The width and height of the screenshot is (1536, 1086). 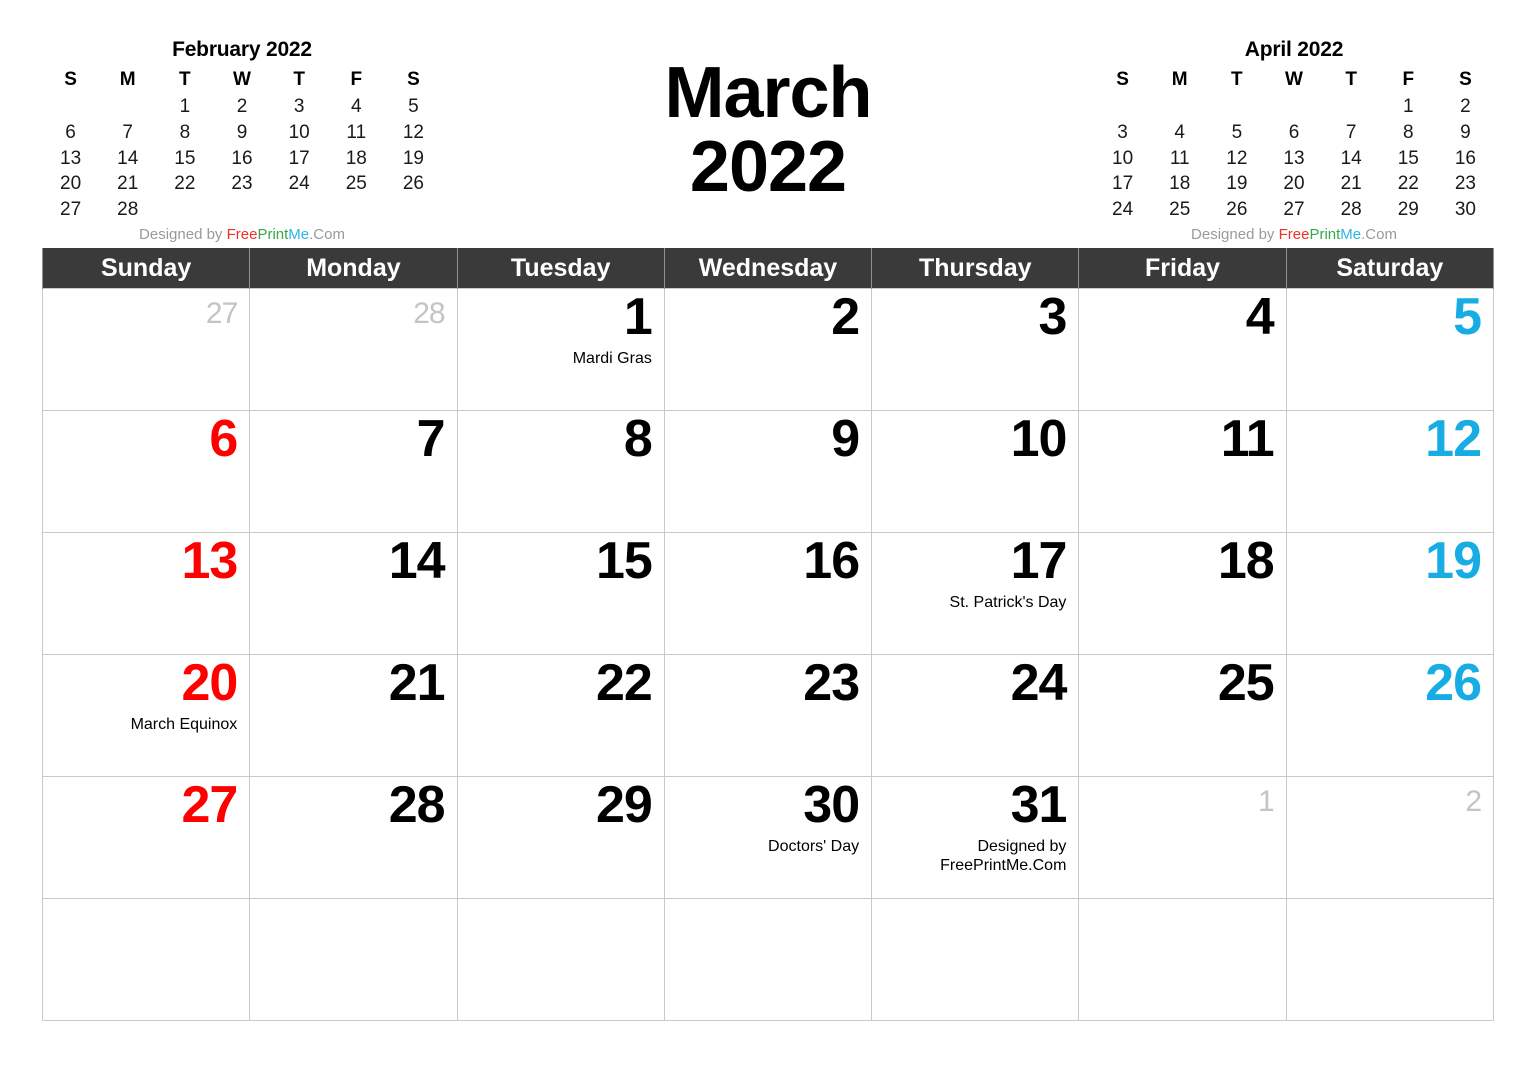 What do you see at coordinates (146, 471) in the screenshot?
I see `day-cell: 6` at bounding box center [146, 471].